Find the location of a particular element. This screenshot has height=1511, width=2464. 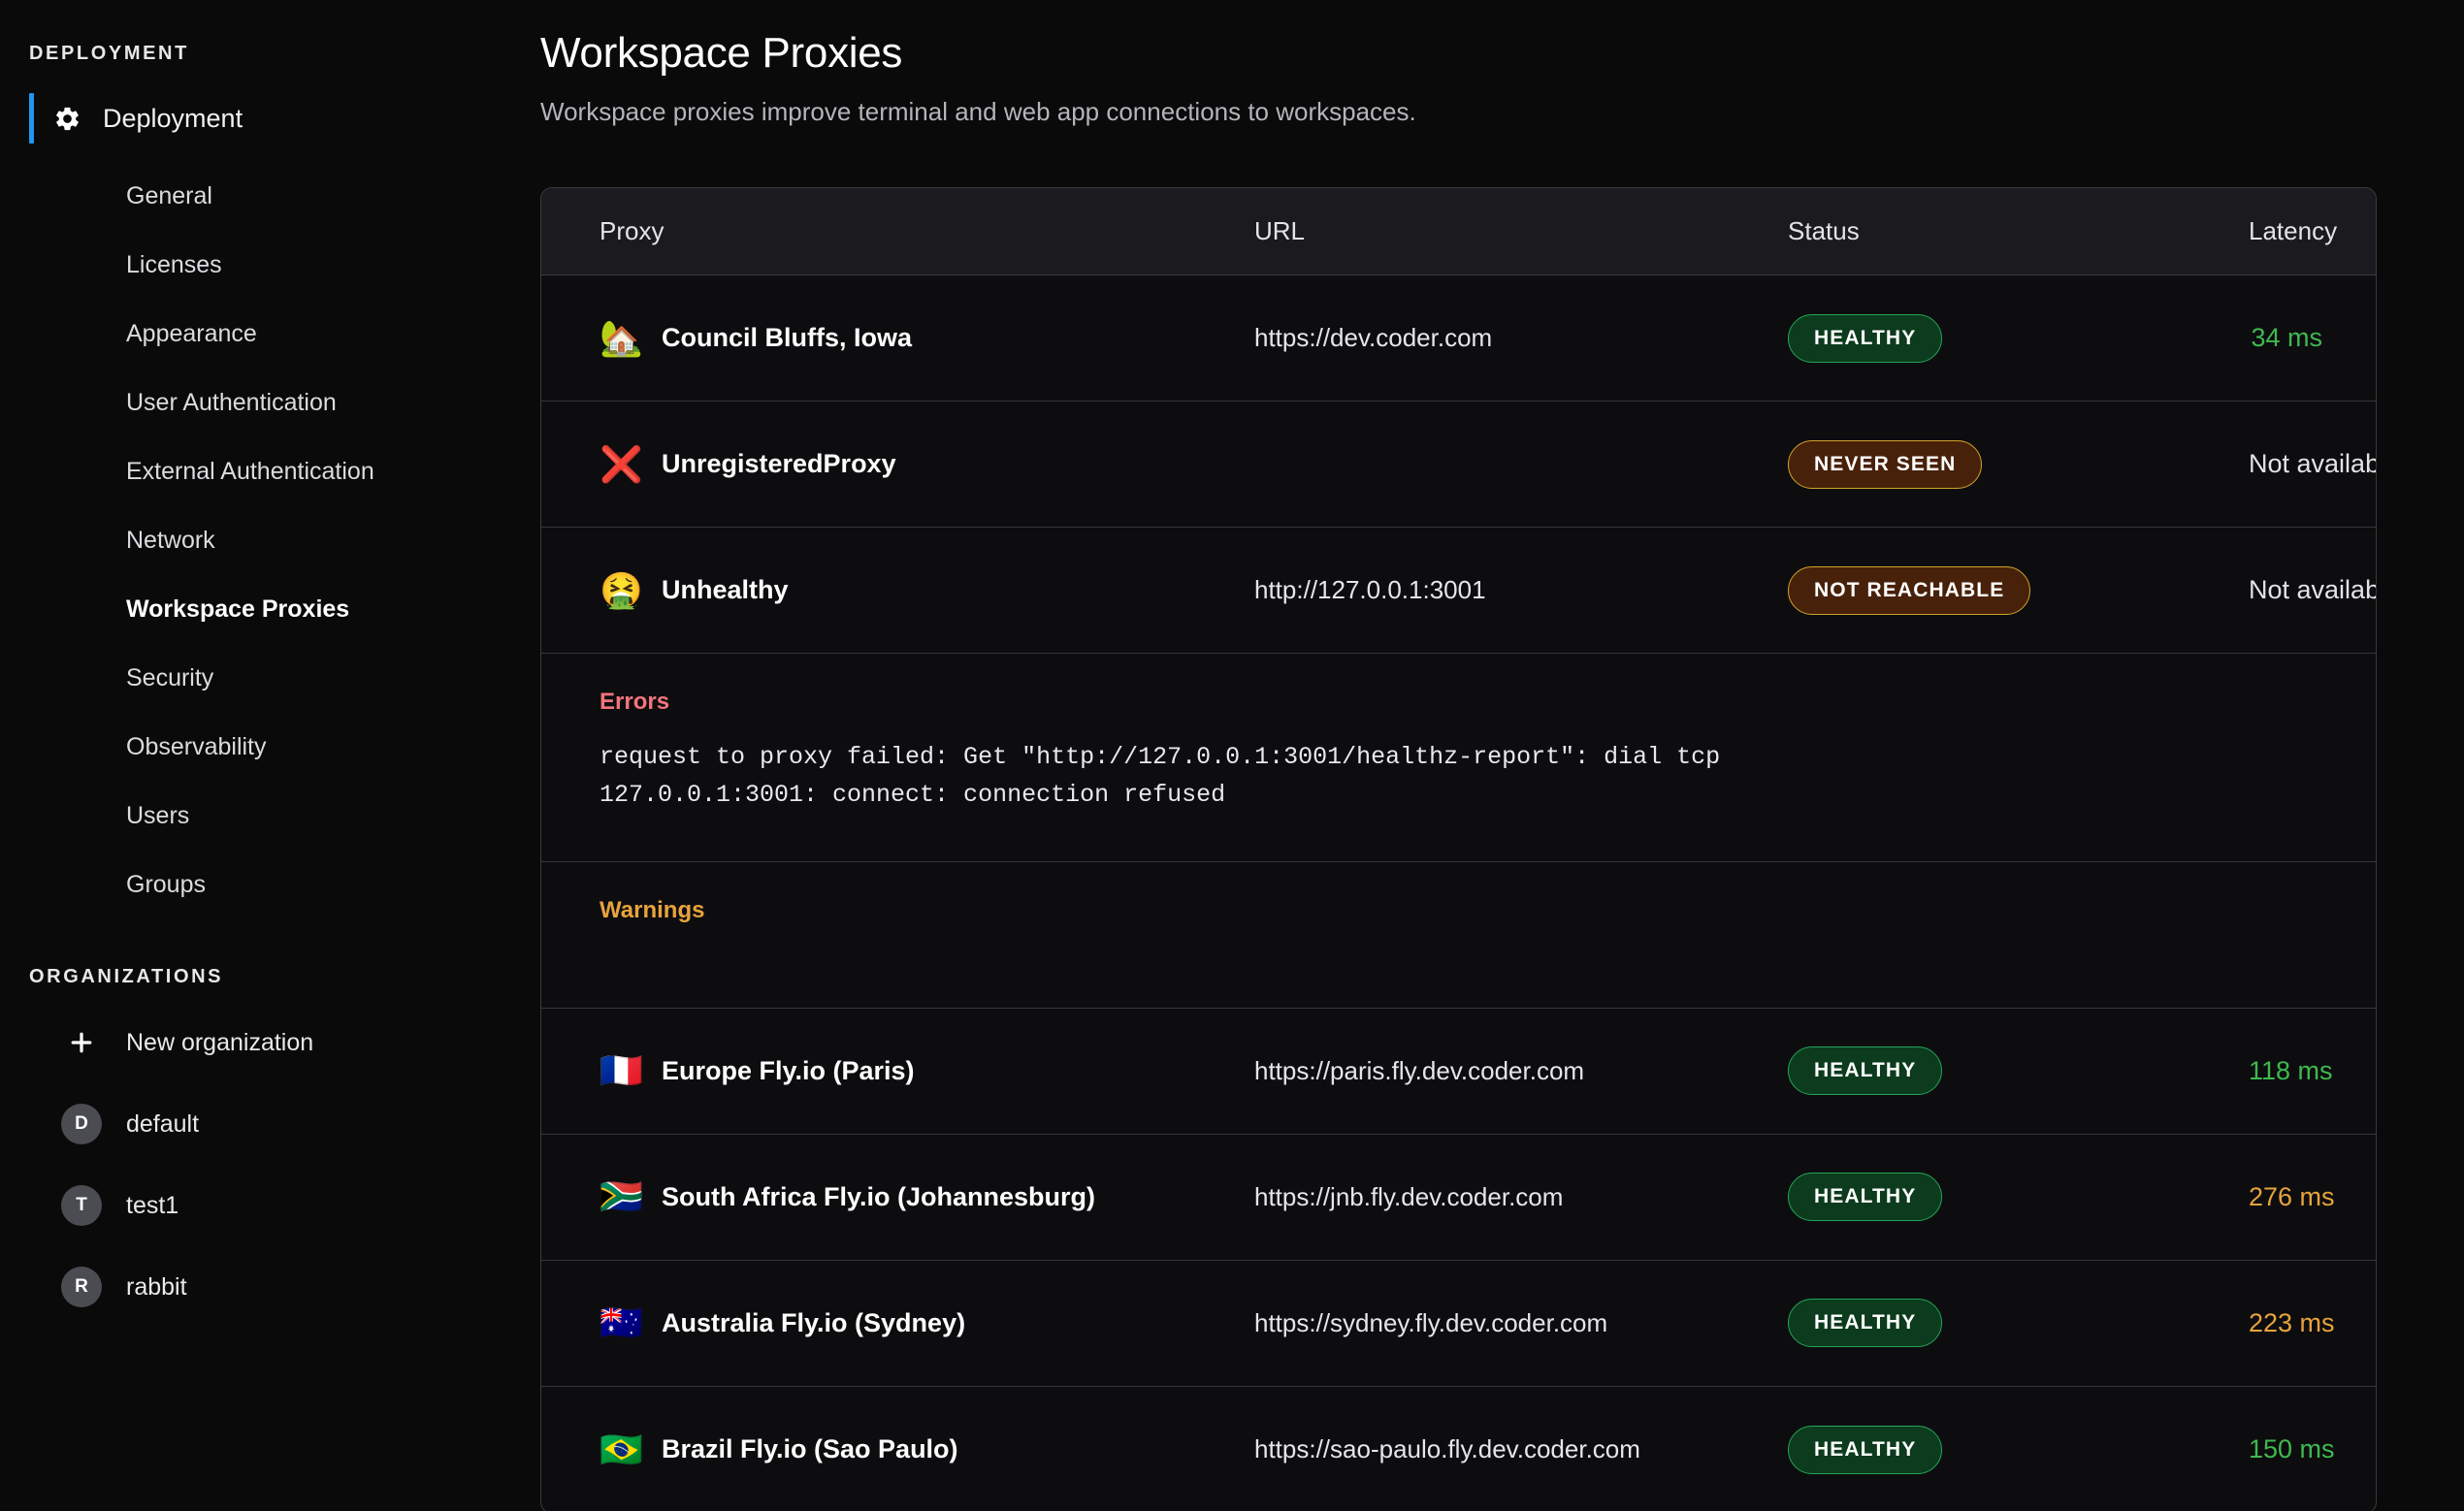

sidebar-item-network: Network is located at coordinates (270, 540).